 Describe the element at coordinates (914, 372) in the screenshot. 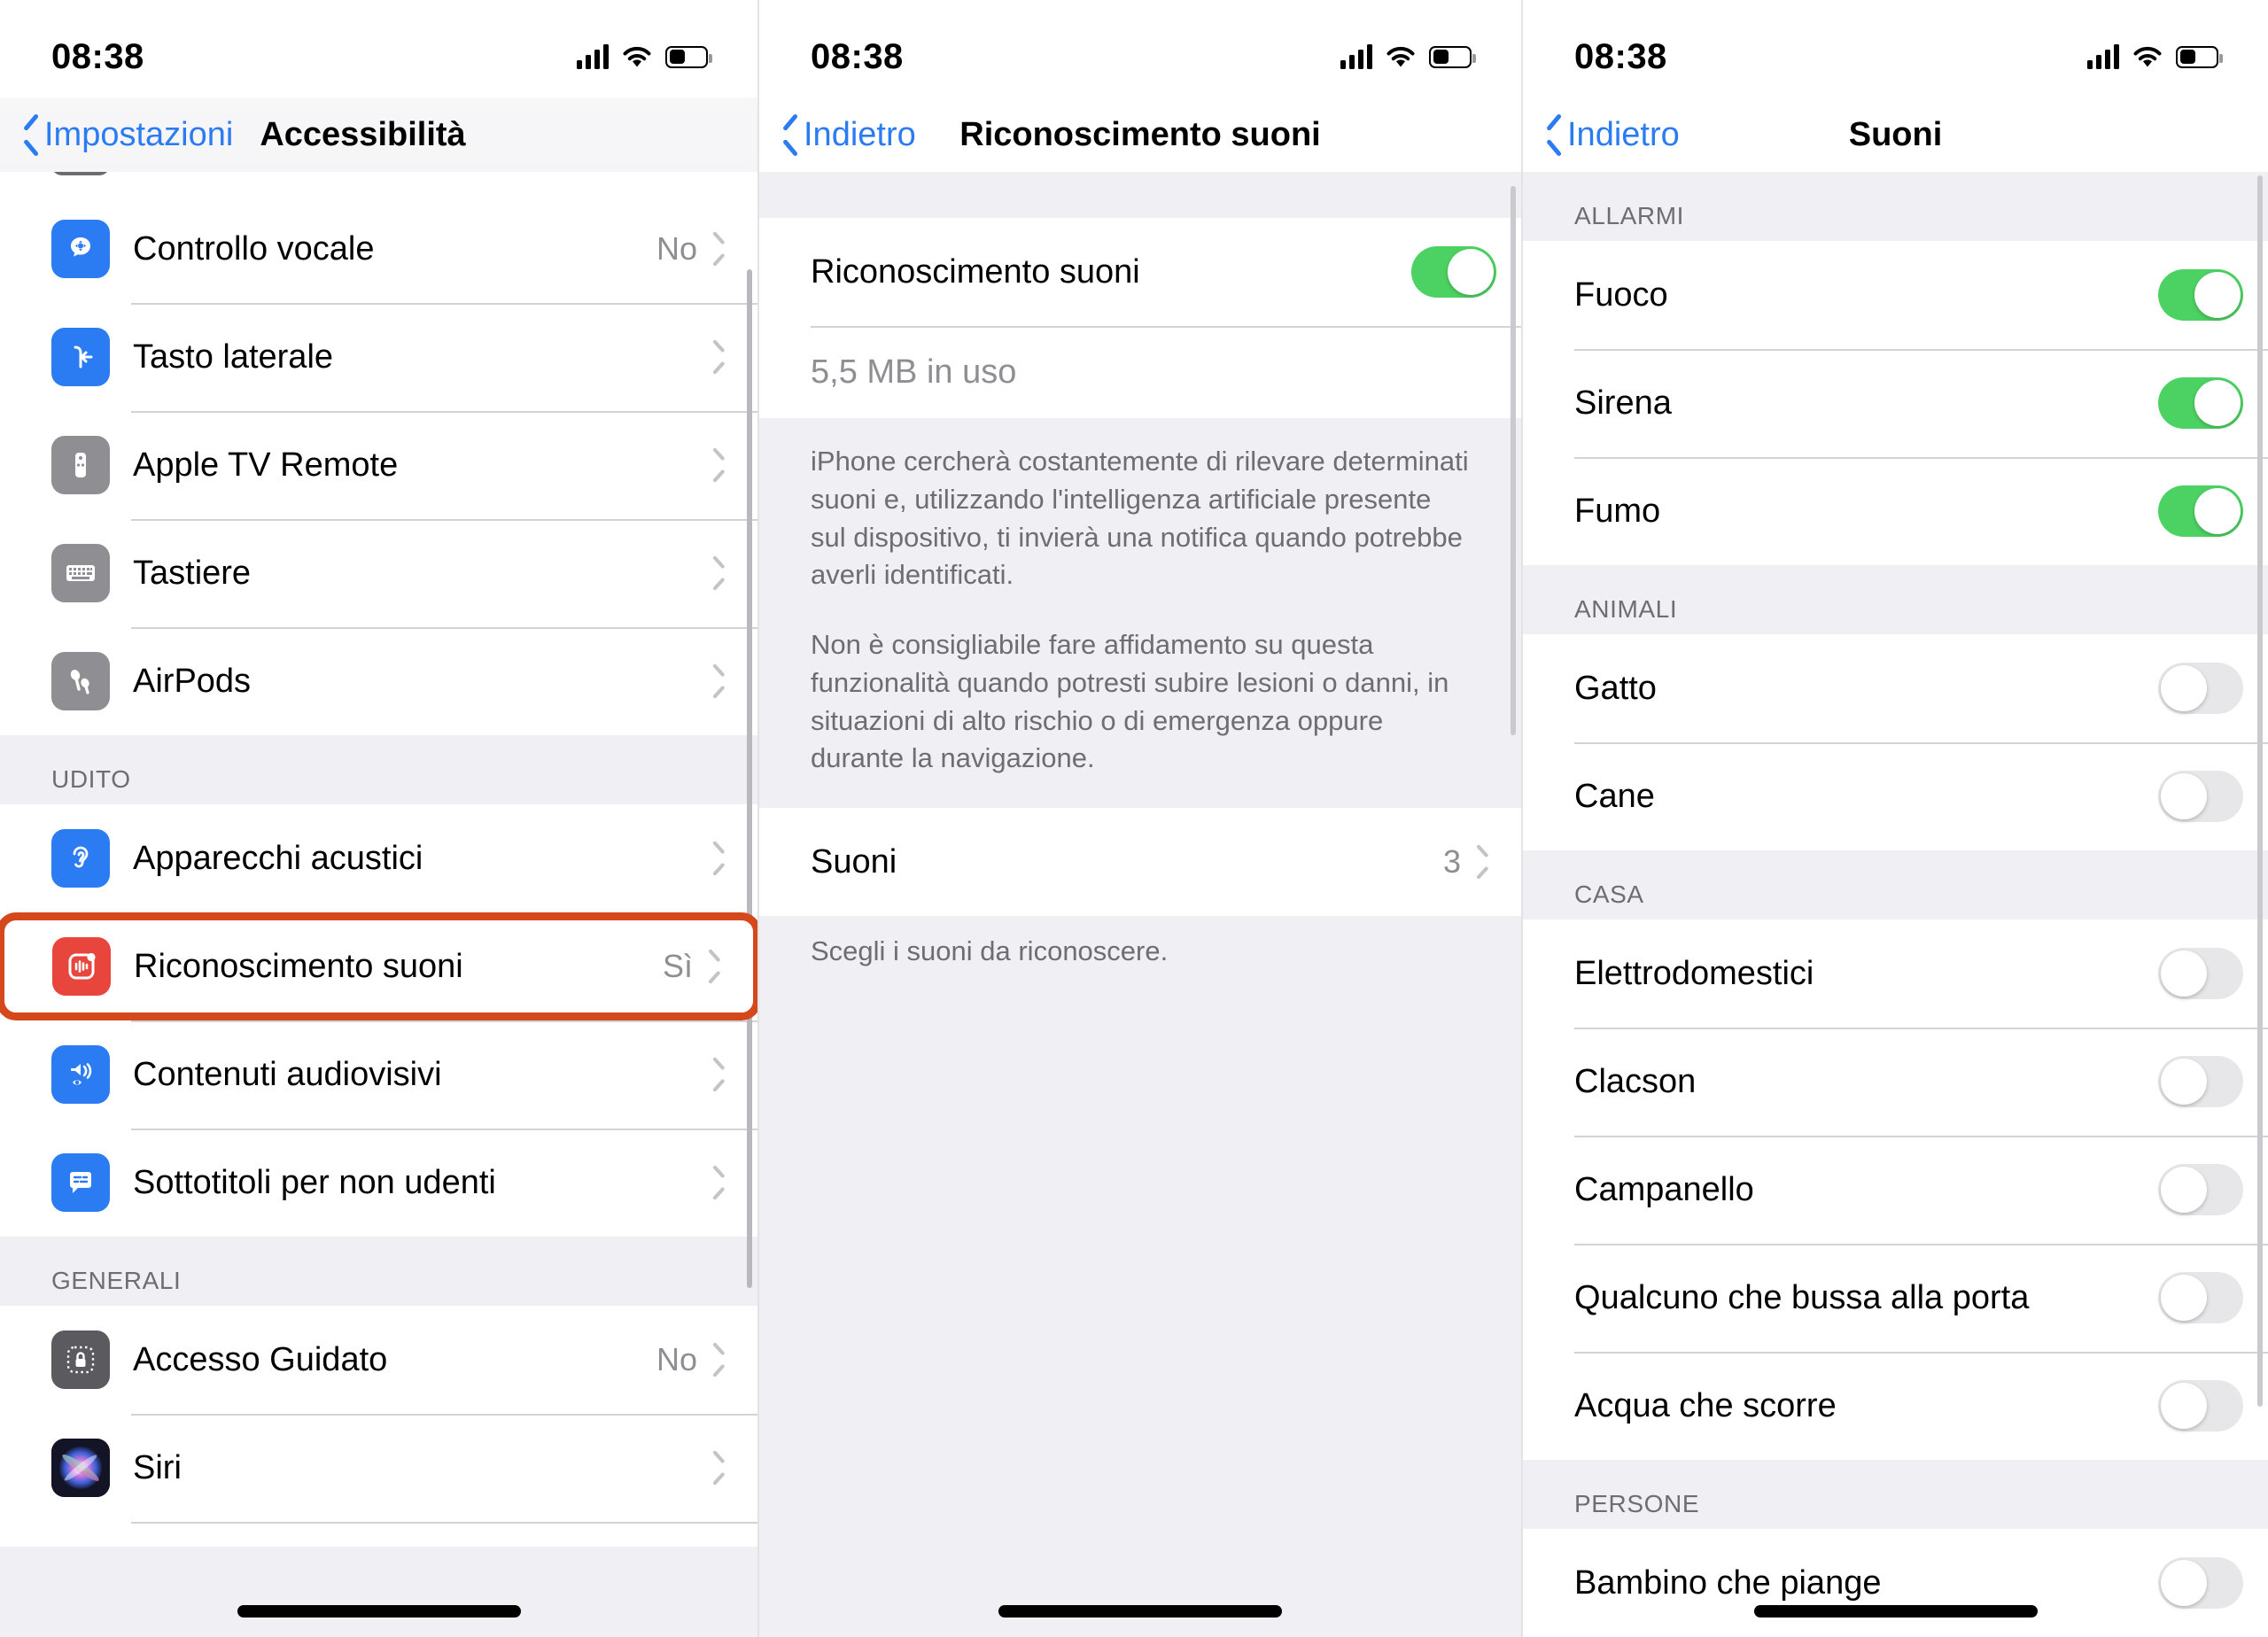

I see `storage-usage-label: 5,5 MB in uso` at that location.